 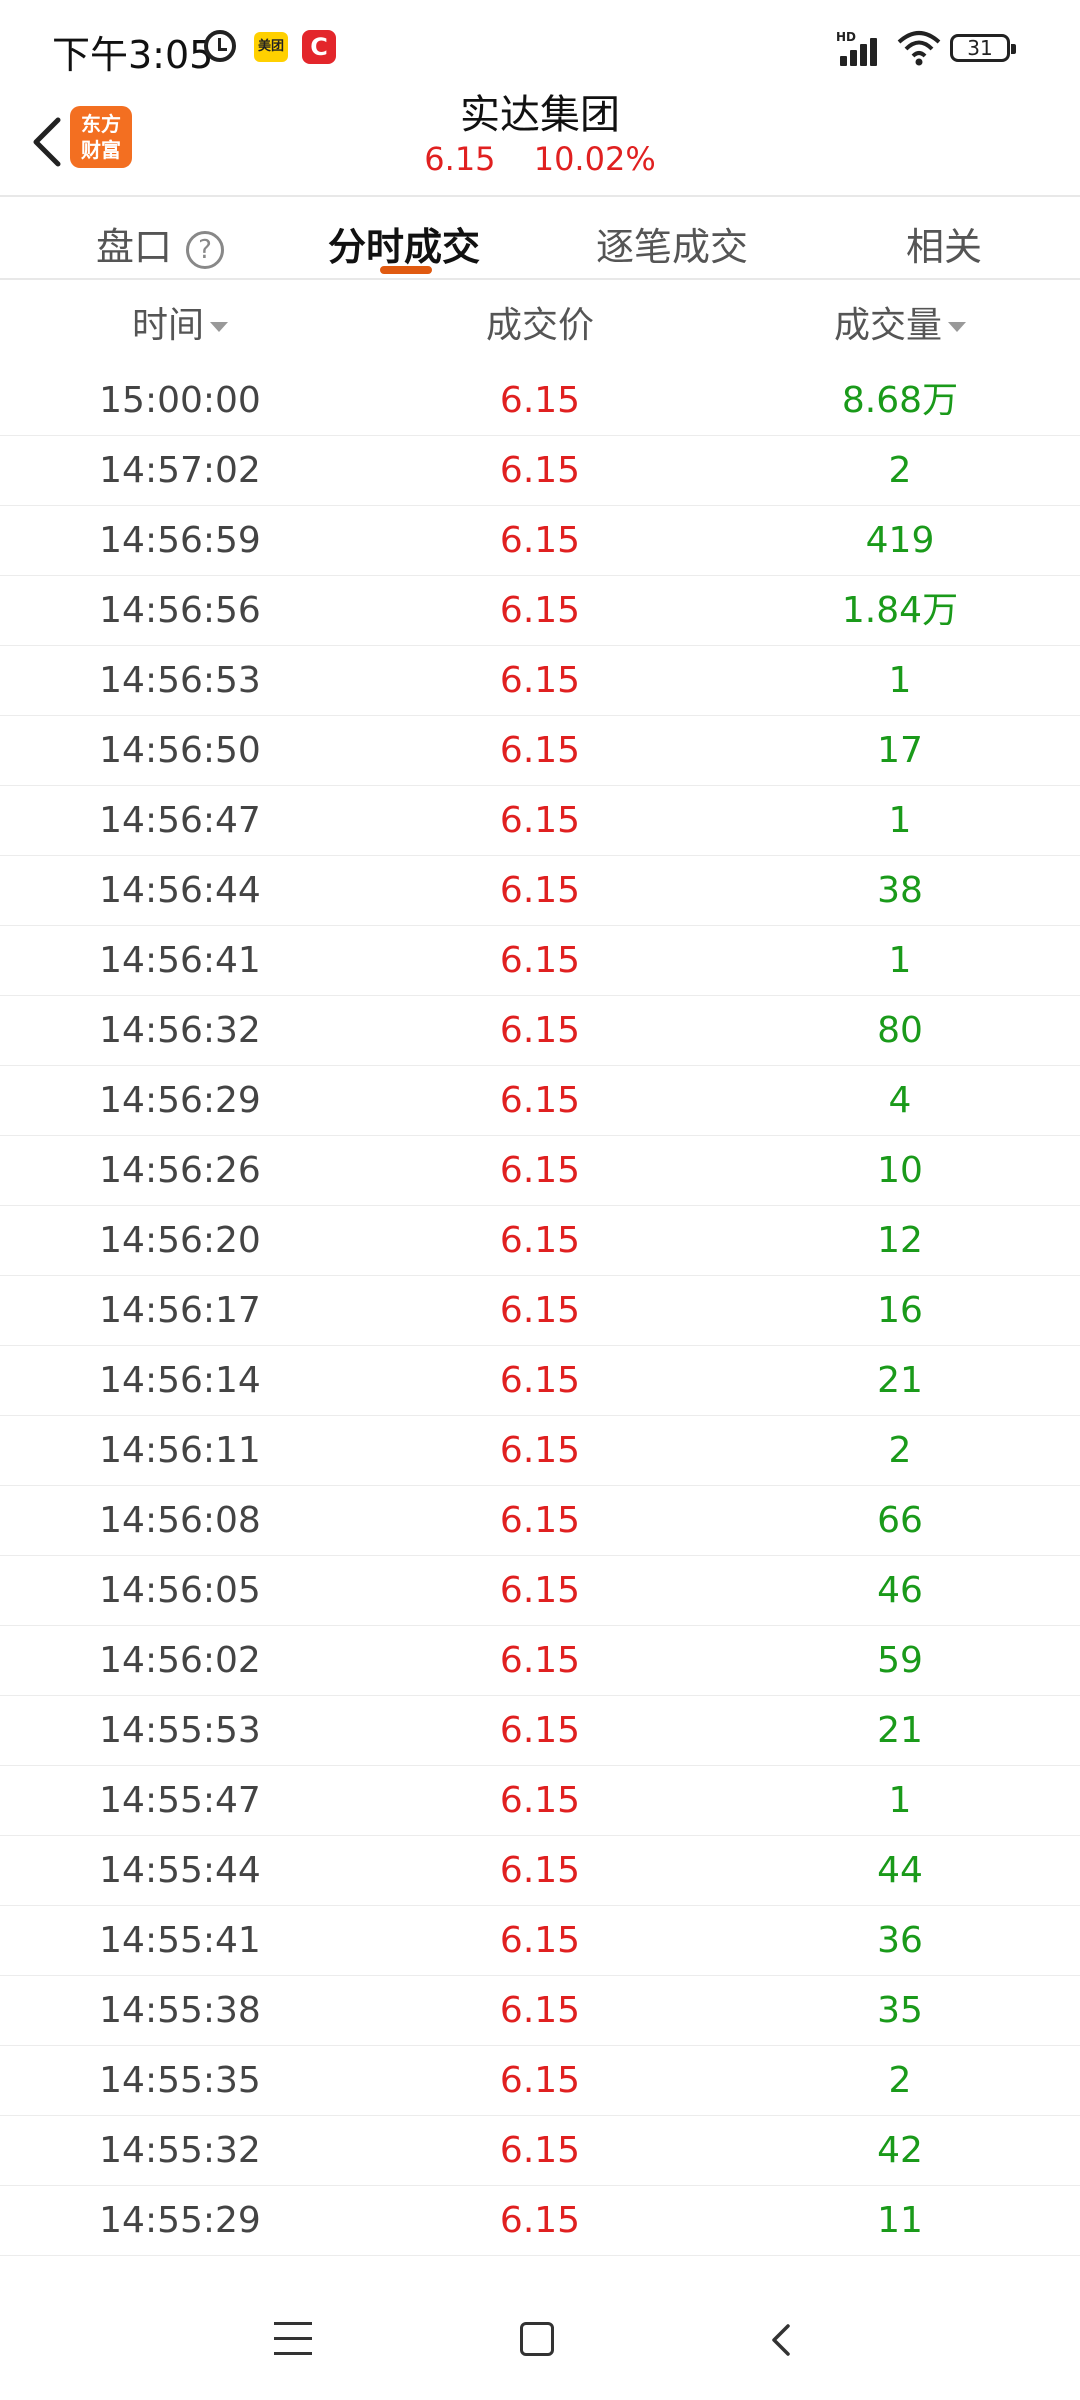 I want to click on trade-volume: 17, so click(x=900, y=750).